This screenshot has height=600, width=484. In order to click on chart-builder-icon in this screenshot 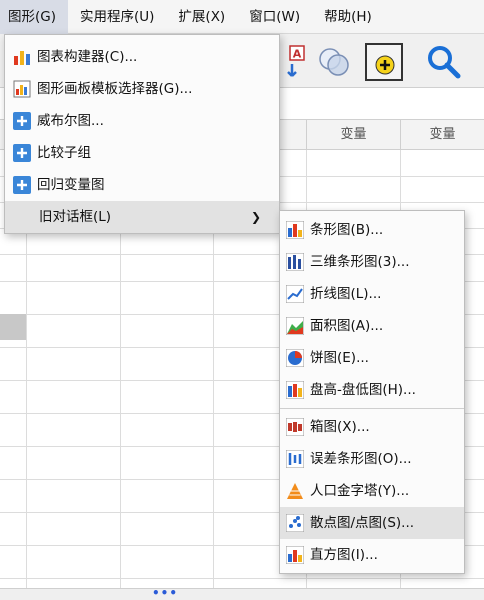, I will do `click(22, 58)`.